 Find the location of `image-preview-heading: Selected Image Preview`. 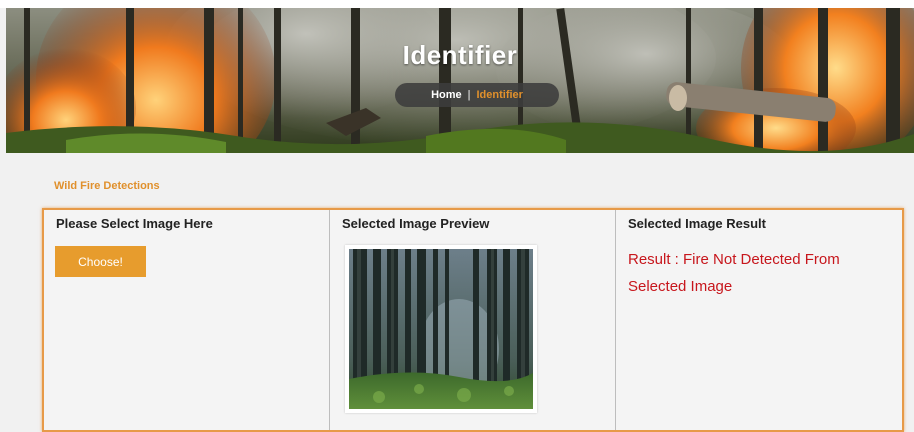

image-preview-heading: Selected Image Preview is located at coordinates (416, 223).